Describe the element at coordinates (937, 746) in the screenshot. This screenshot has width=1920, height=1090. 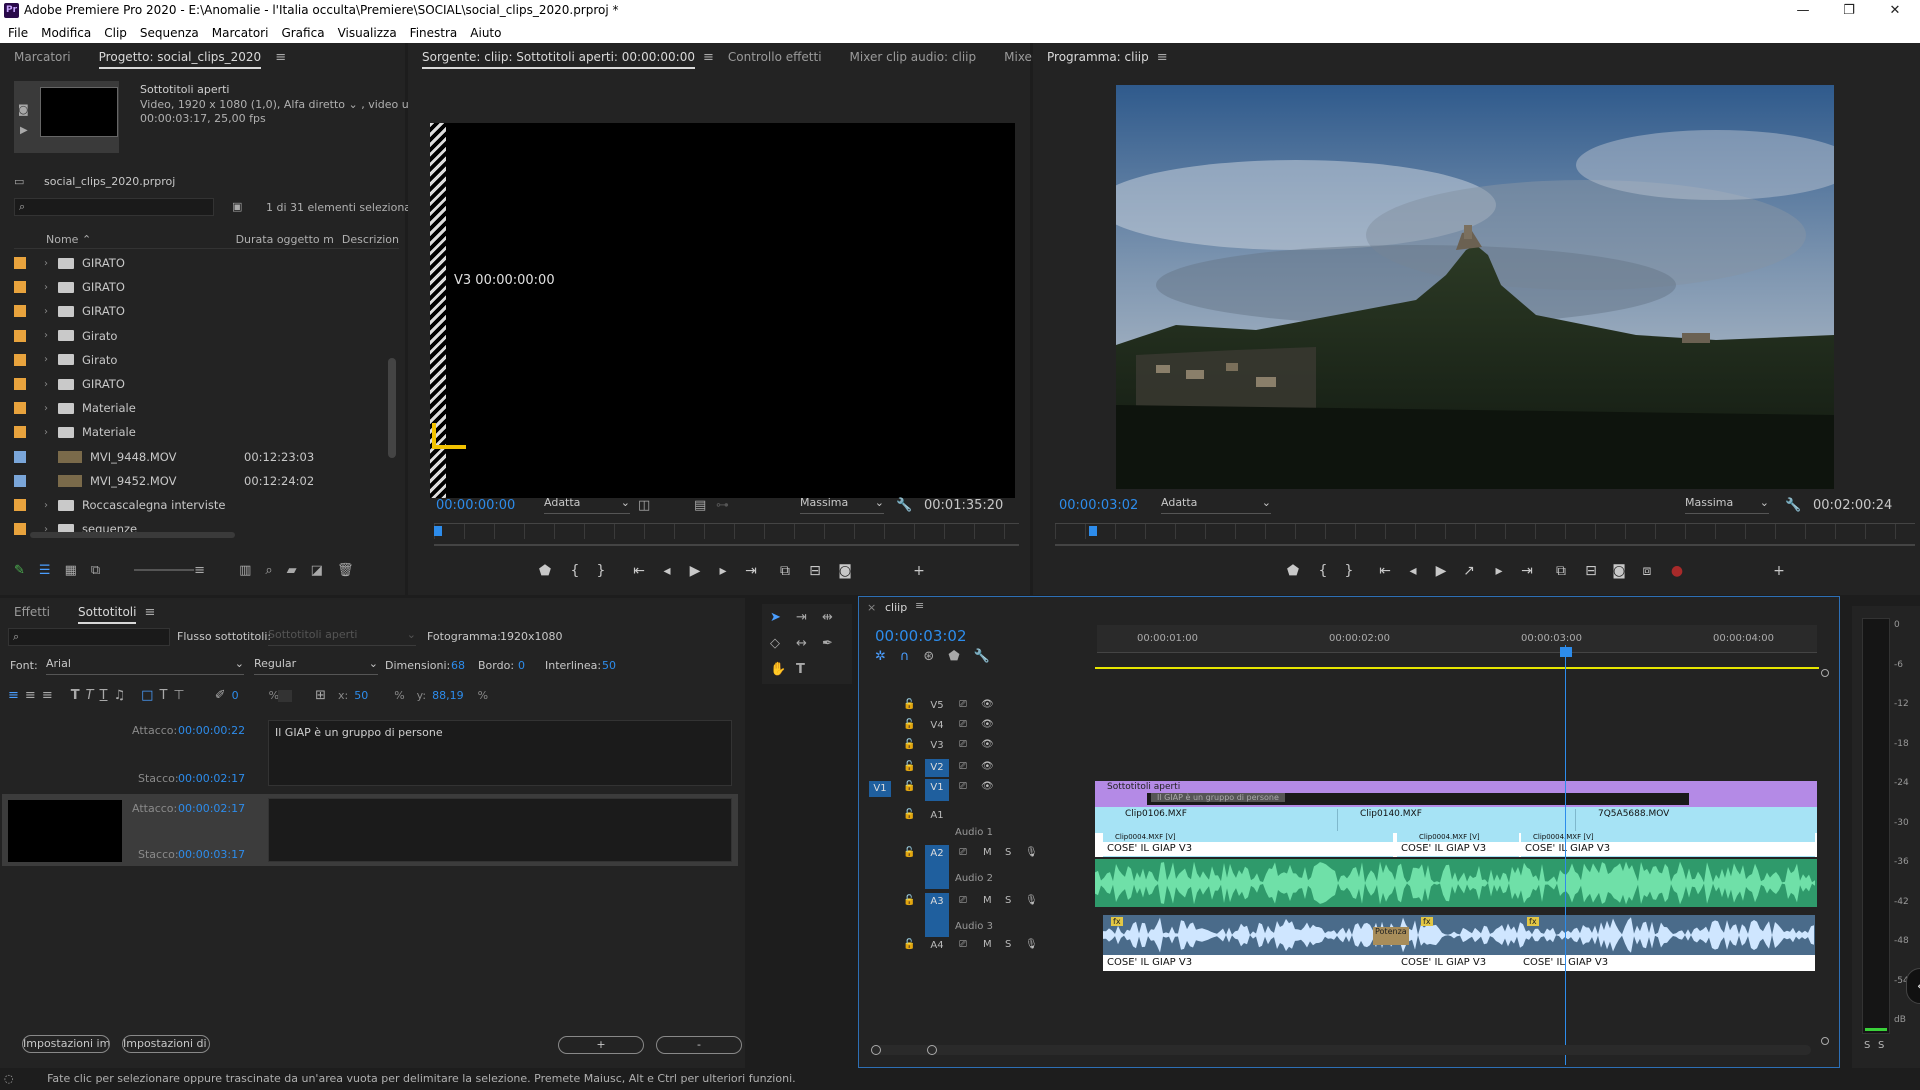
I see `track-target-v3: V3` at that location.